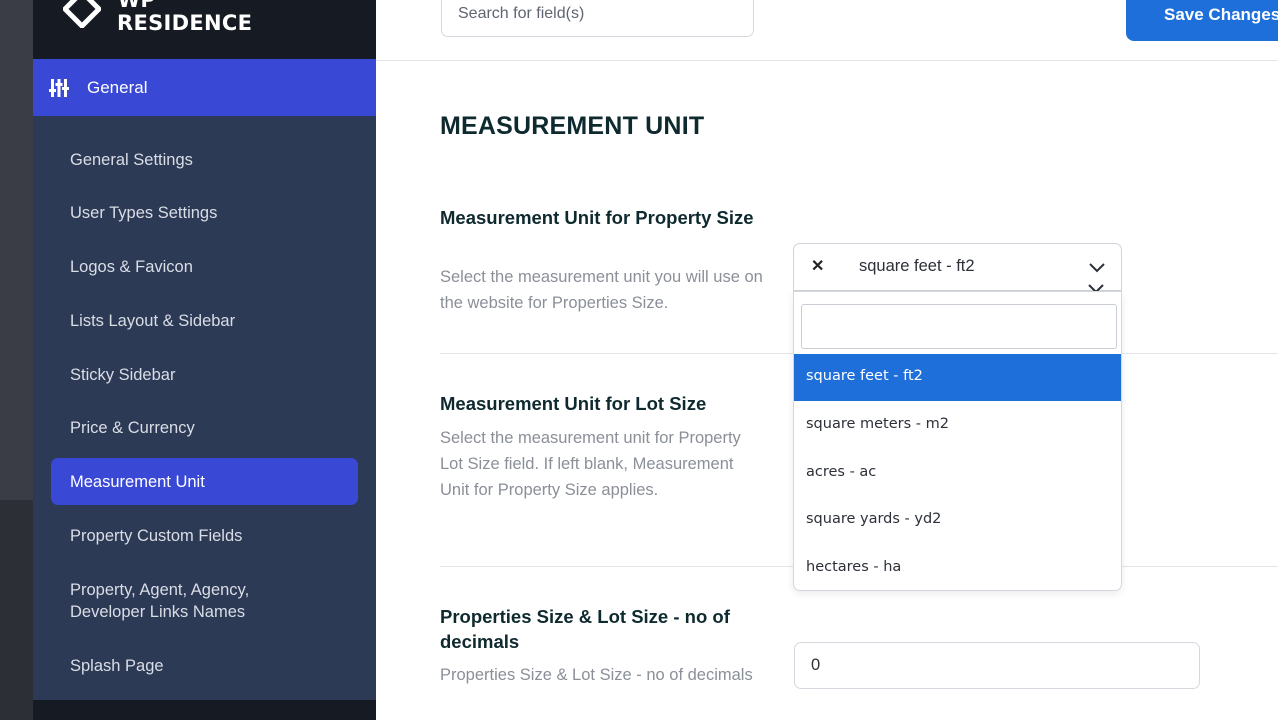 Image resolution: width=1278 pixels, height=720 pixels. I want to click on decimals-input: 0, so click(997, 665).